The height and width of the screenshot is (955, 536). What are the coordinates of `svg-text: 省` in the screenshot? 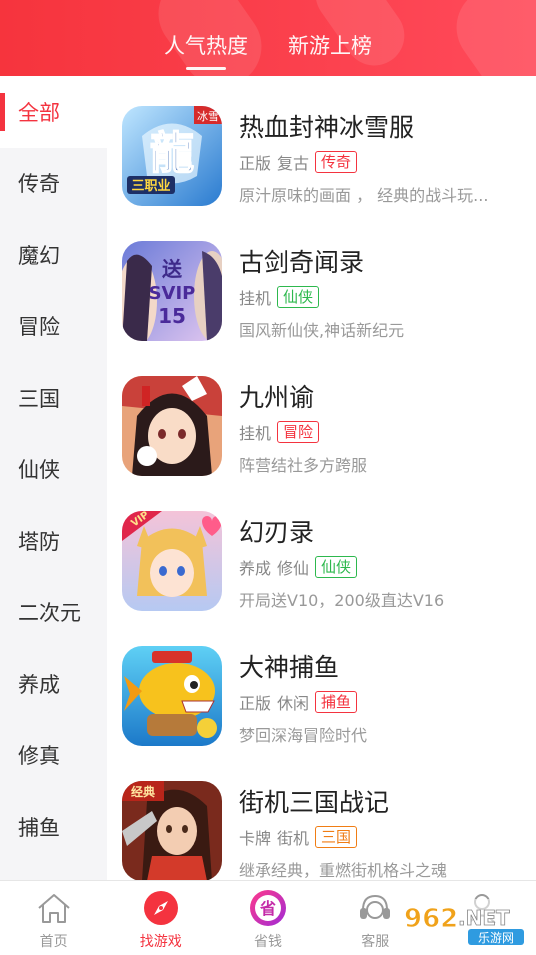 It's located at (267, 908).